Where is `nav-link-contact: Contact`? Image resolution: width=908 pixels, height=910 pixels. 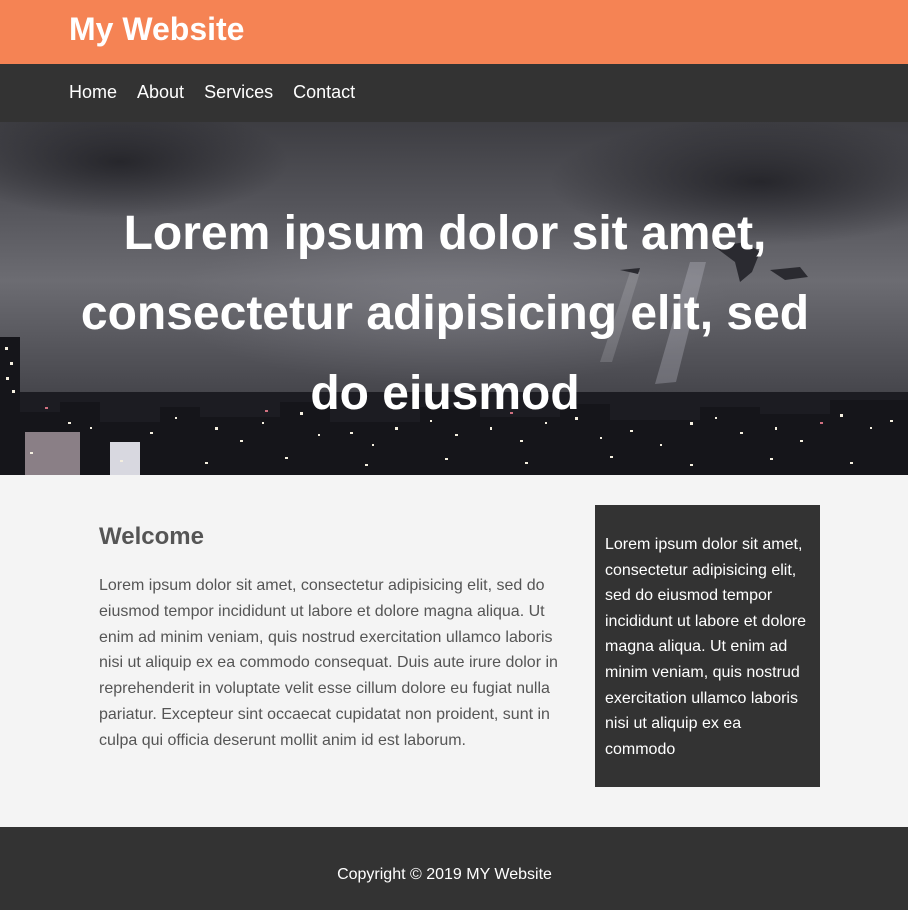
nav-link-contact: Contact is located at coordinates (324, 92).